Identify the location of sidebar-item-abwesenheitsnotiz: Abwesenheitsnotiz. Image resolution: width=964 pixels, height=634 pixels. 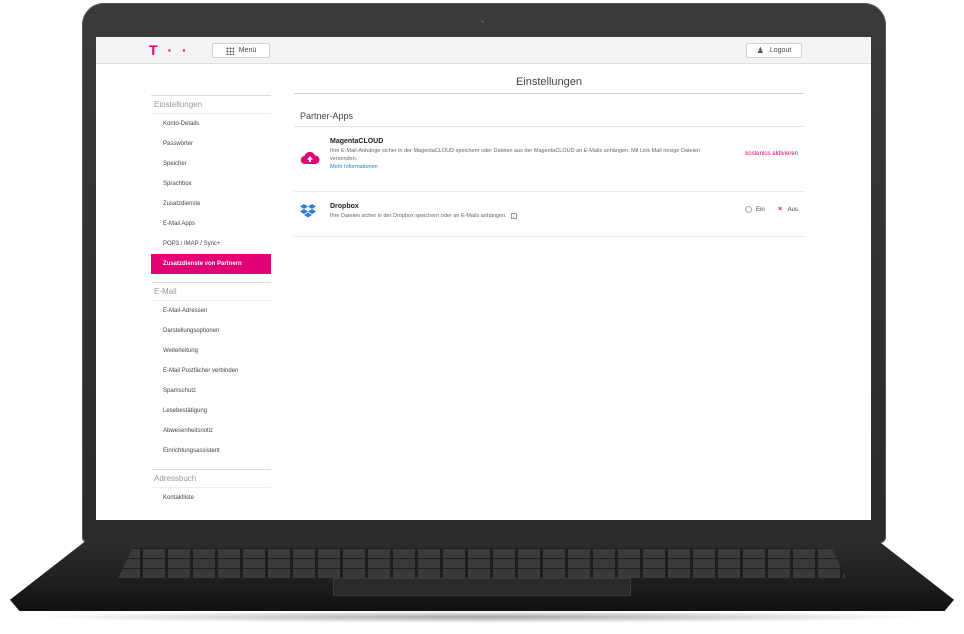
(211, 431).